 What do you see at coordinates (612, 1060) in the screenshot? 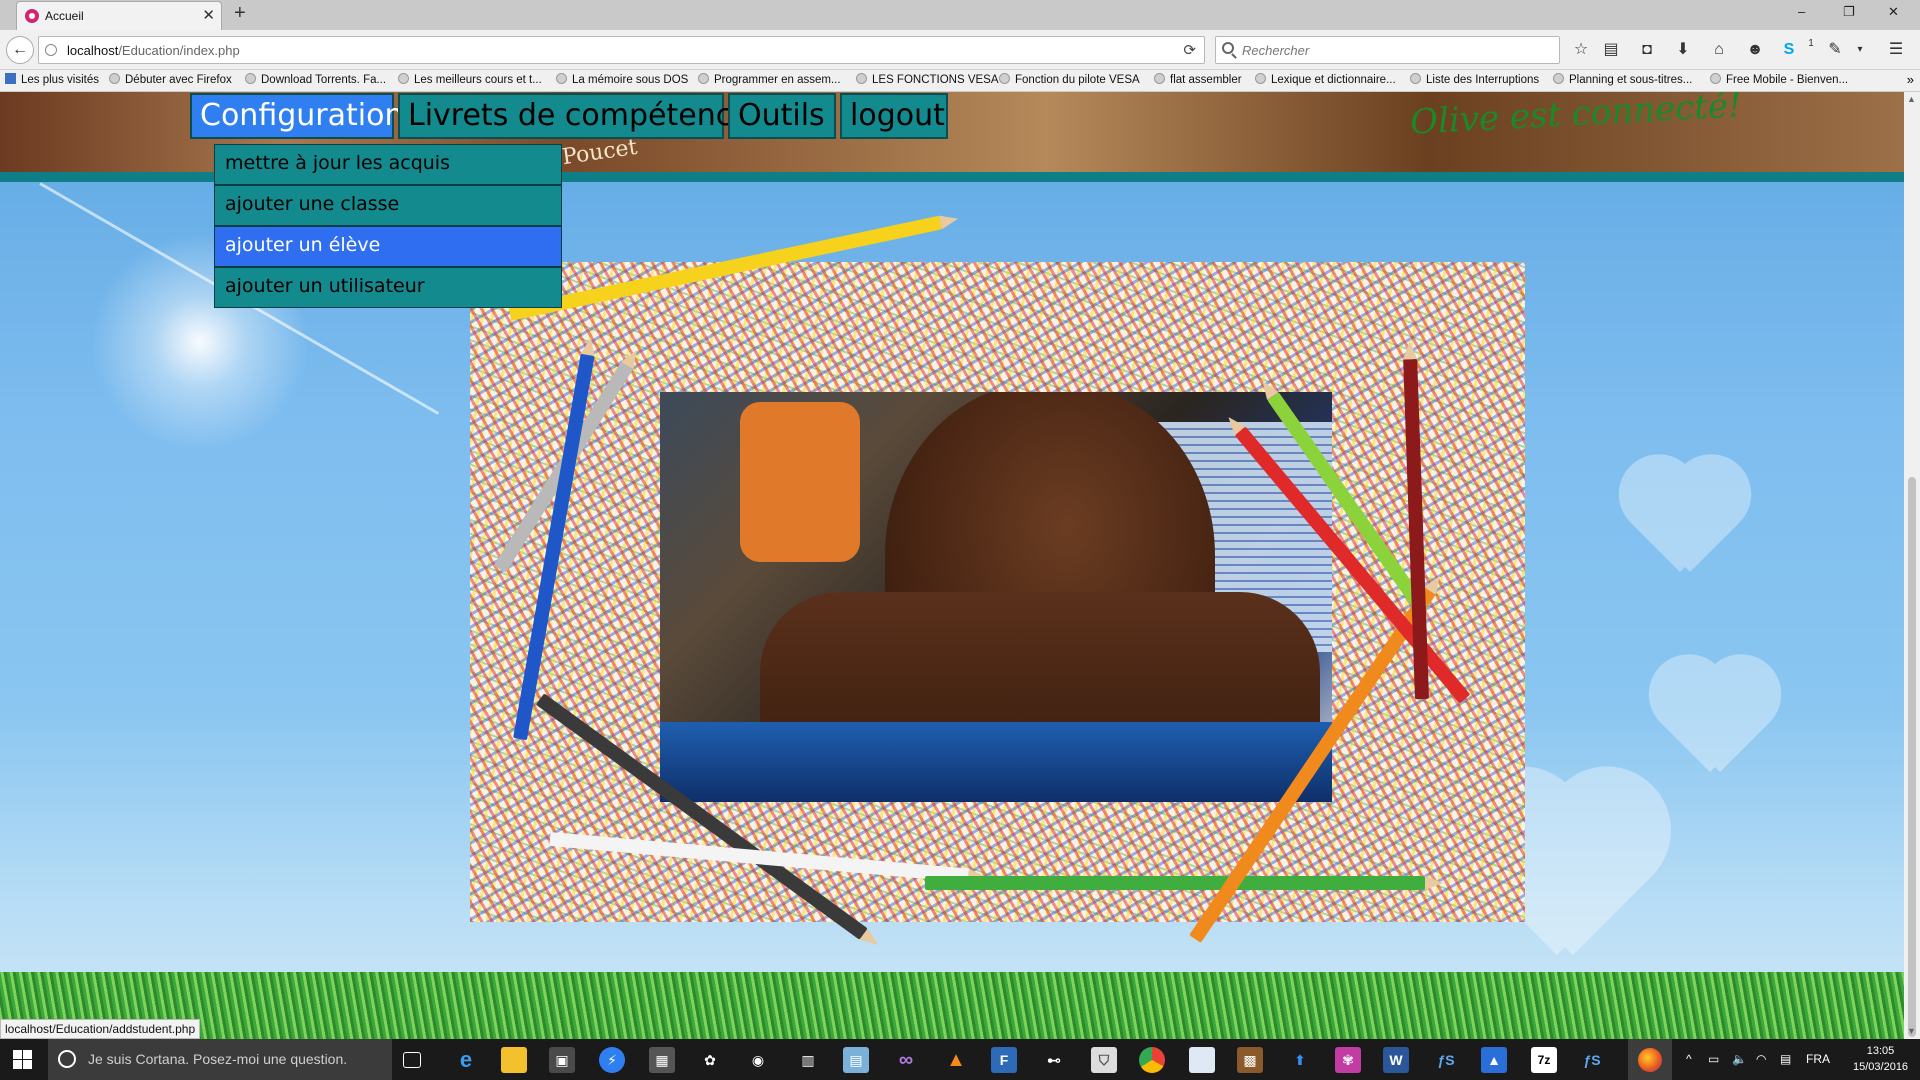
I see `lightning-app-icon: ⚡` at bounding box center [612, 1060].